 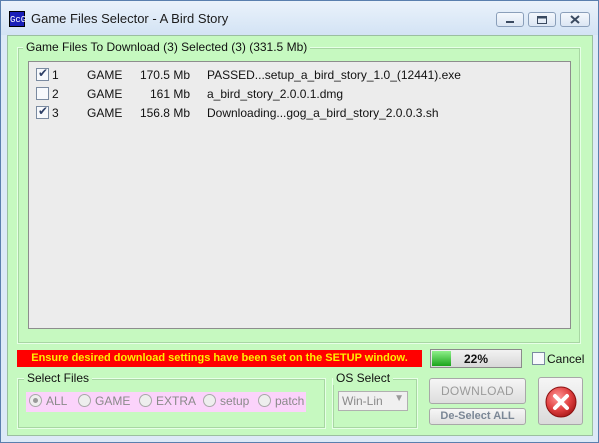 I want to click on os-select-dropdown: Win-Lin ▼, so click(x=373, y=401).